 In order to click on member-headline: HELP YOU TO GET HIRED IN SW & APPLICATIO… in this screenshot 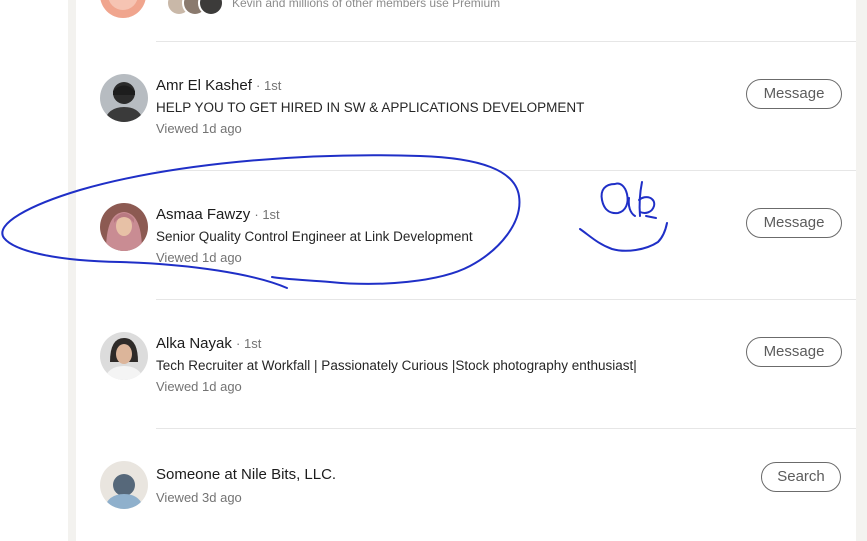, I will do `click(370, 107)`.